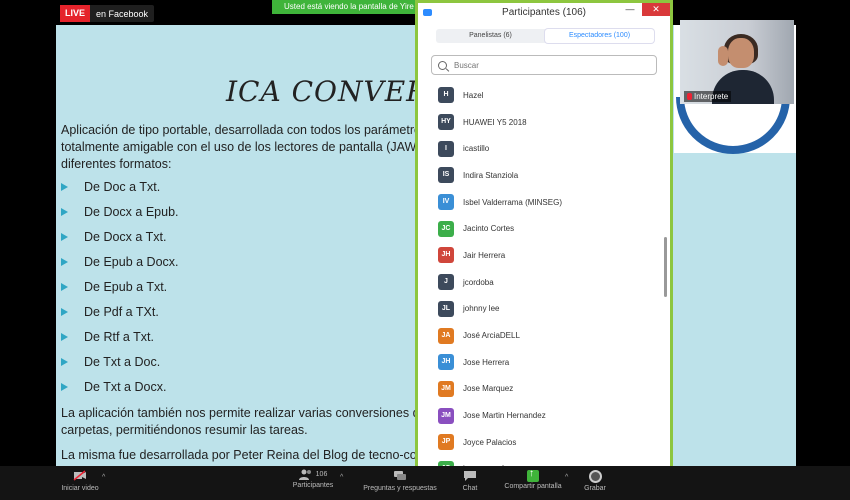 This screenshot has height=500, width=850. What do you see at coordinates (656, 9) in the screenshot?
I see `close-button: ✕` at bounding box center [656, 9].